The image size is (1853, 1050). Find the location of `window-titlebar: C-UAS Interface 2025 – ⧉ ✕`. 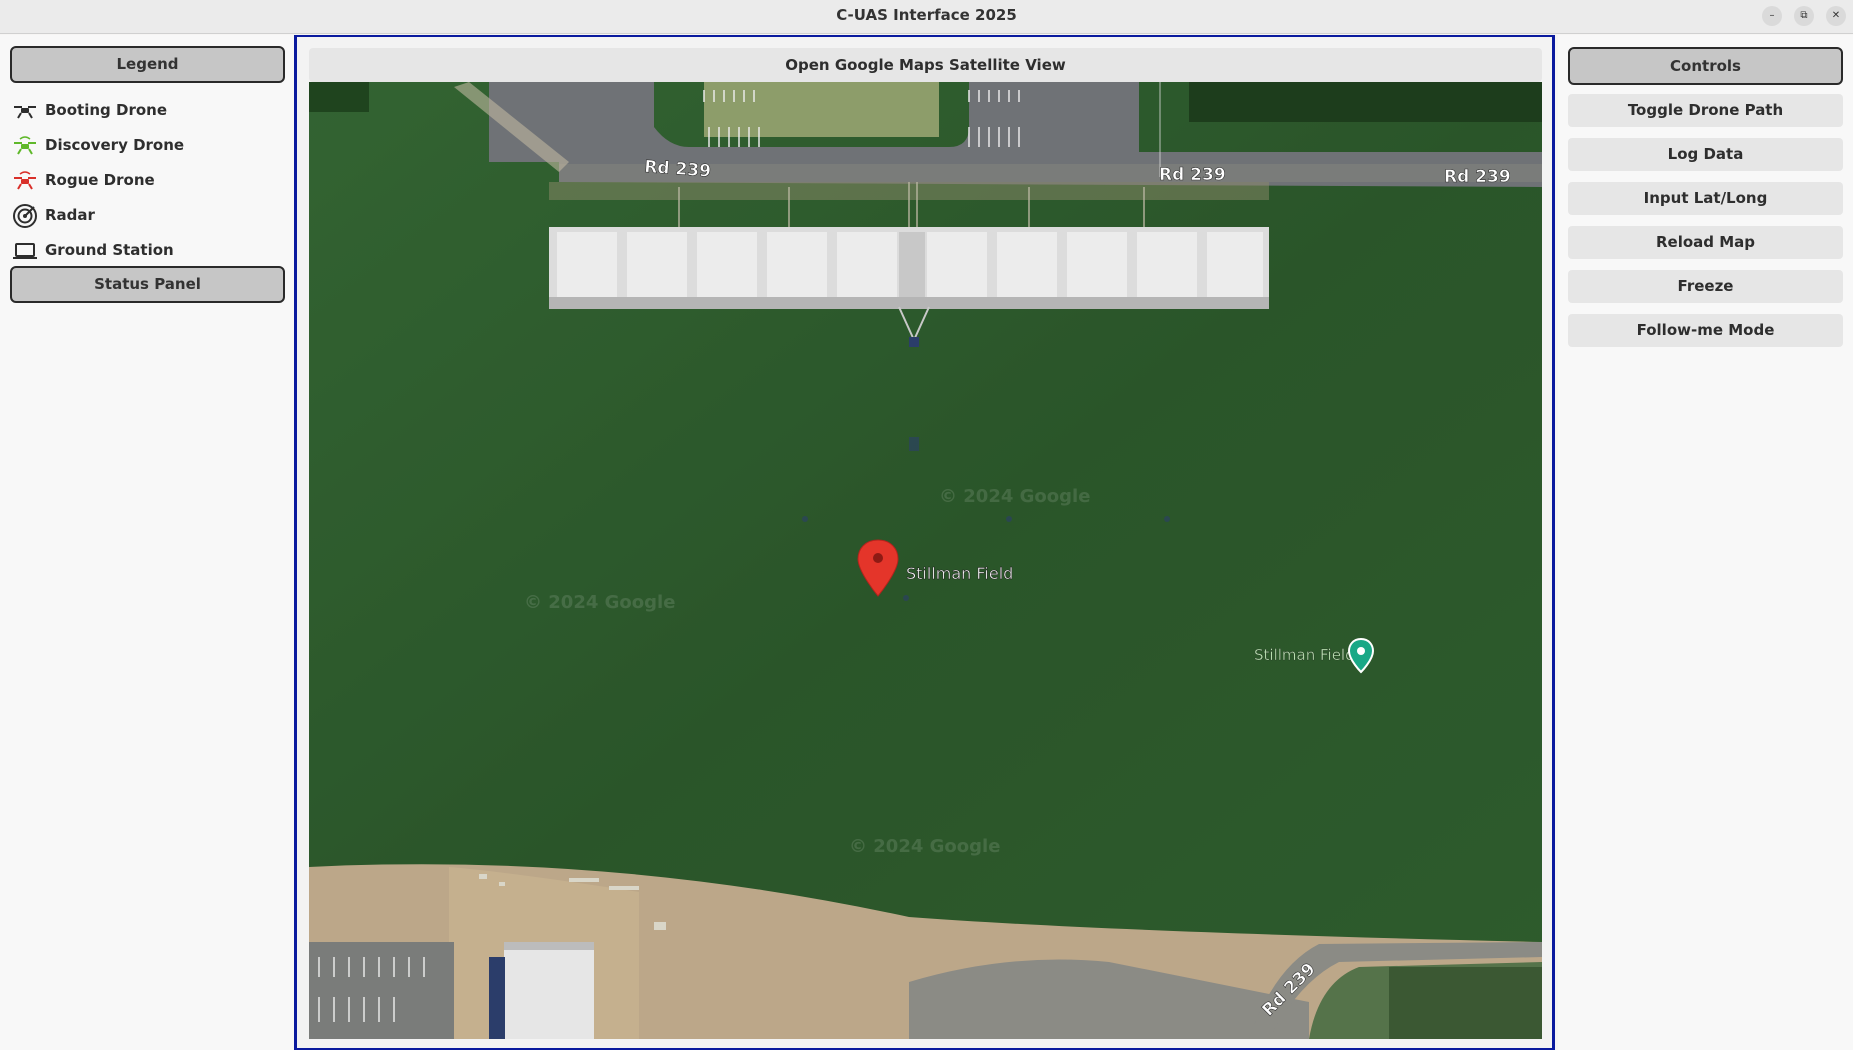

window-titlebar: C-UAS Interface 2025 – ⧉ ✕ is located at coordinates (926, 17).